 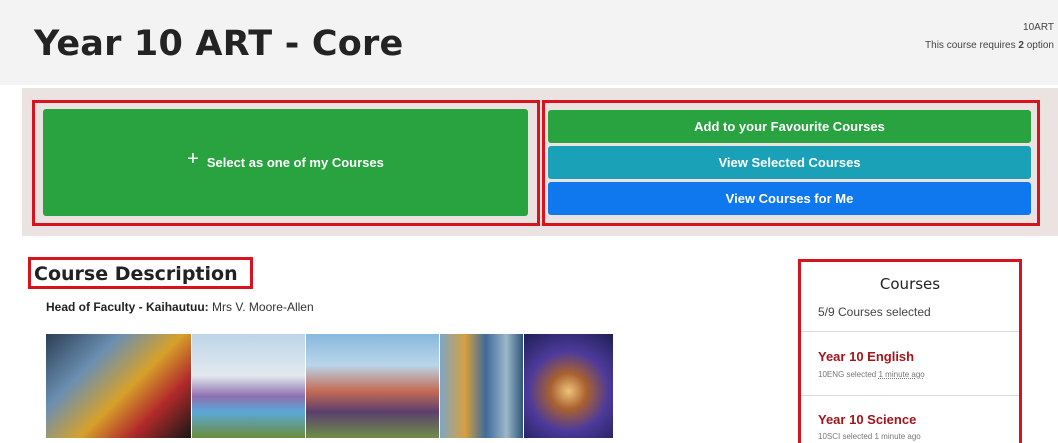 I want to click on courses-selected-count: 5/9 Courses selected, so click(x=874, y=312).